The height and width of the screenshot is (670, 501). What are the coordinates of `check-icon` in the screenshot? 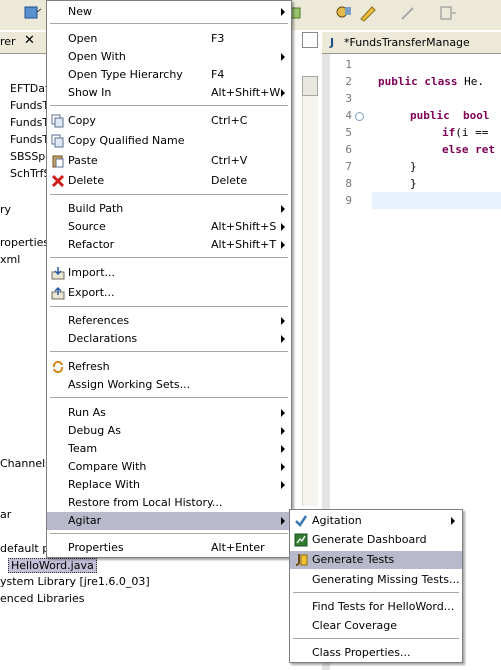 It's located at (301, 521).